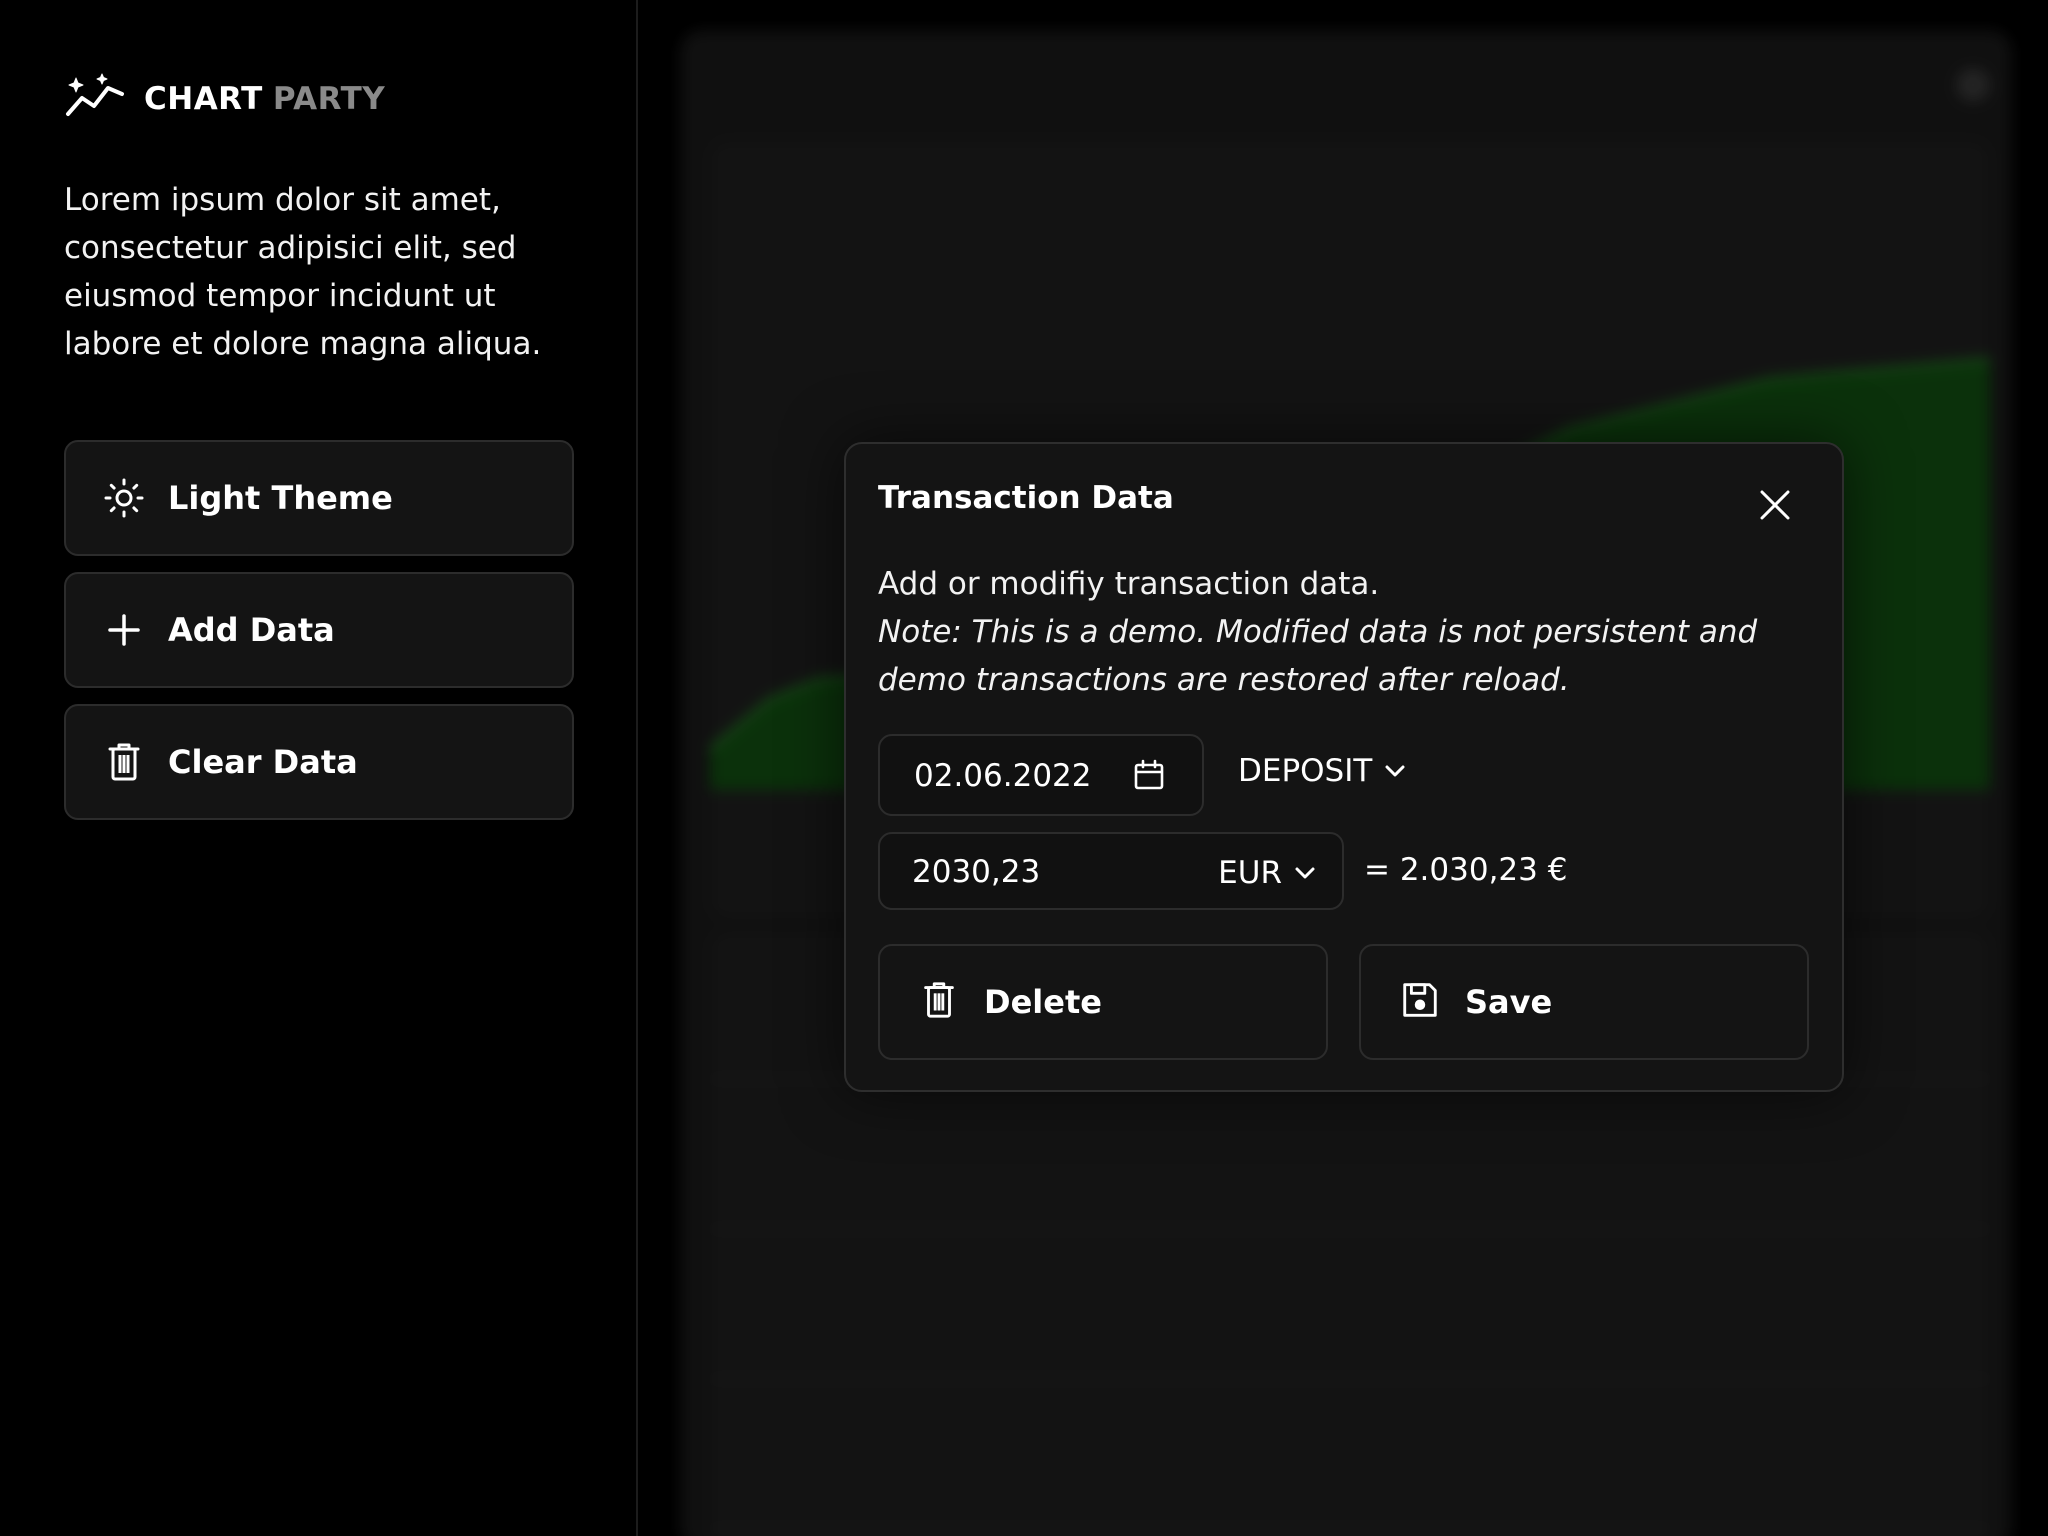 This screenshot has width=2048, height=1536. I want to click on light-theme-label: Light Theme, so click(280, 498).